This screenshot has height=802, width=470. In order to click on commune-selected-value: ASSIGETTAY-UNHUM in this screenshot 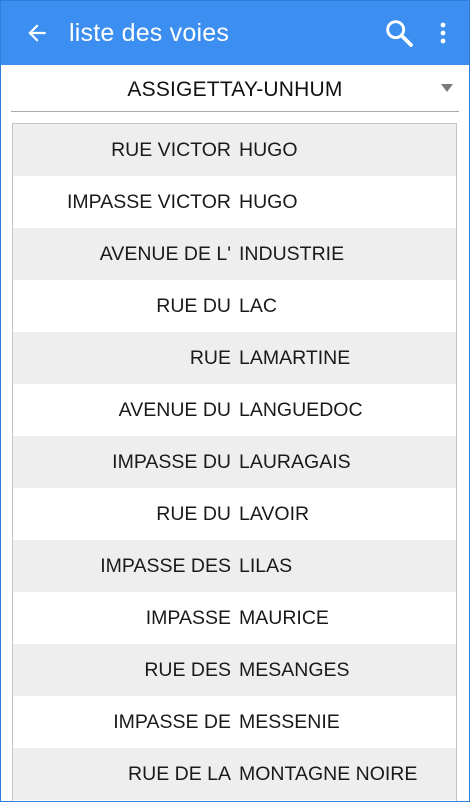, I will do `click(235, 89)`.